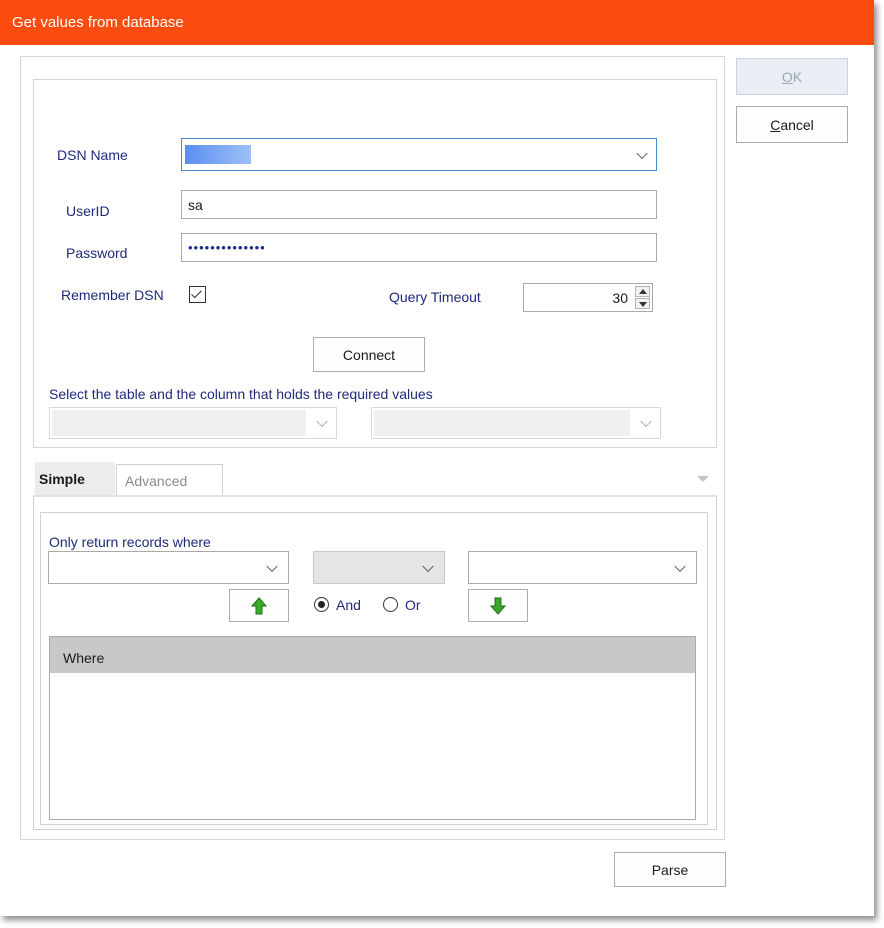 This screenshot has width=884, height=928. What do you see at coordinates (797, 76) in the screenshot?
I see `ok-label: K` at bounding box center [797, 76].